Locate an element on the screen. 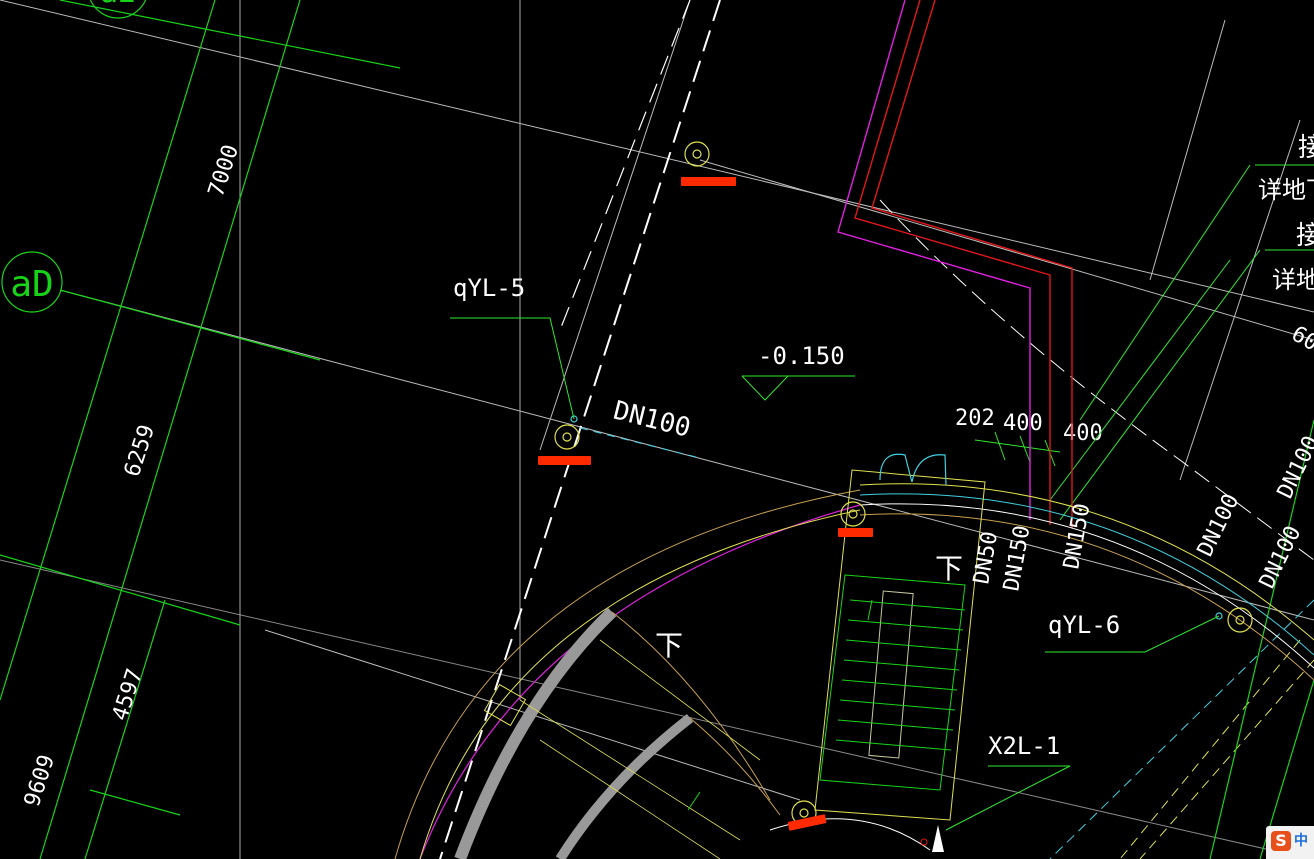 The height and width of the screenshot is (859, 1314). label-qyl5: qYL-5 is located at coordinates (489, 288).